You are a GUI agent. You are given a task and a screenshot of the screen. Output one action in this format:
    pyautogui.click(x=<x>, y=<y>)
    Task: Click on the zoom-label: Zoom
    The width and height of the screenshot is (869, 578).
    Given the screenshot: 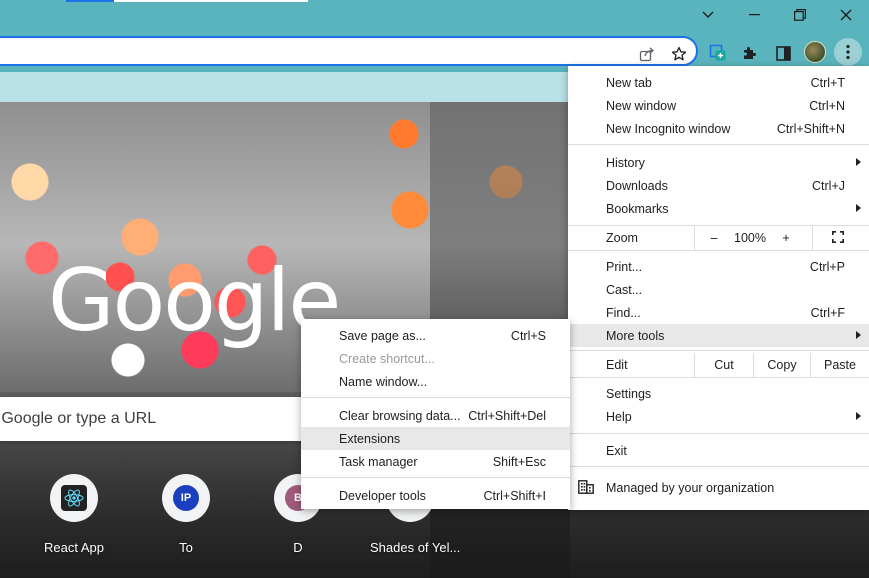 What is the action you would take?
    pyautogui.click(x=622, y=238)
    